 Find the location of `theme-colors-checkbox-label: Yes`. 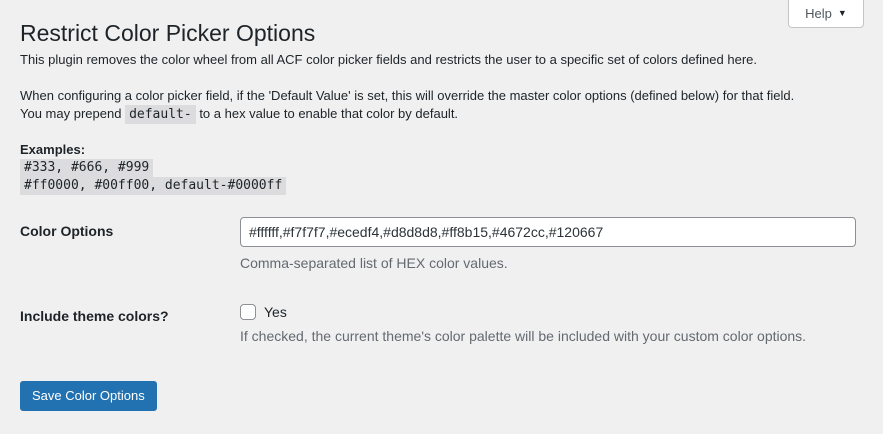

theme-colors-checkbox-label: Yes is located at coordinates (275, 312).